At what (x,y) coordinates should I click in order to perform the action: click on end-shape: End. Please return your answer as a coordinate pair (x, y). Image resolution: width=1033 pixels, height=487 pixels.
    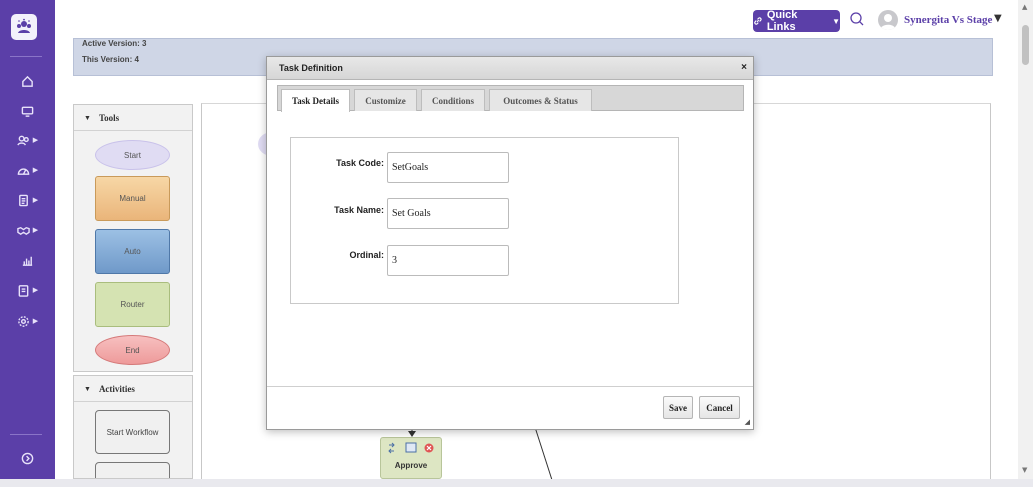
    Looking at the image, I should click on (132, 350).